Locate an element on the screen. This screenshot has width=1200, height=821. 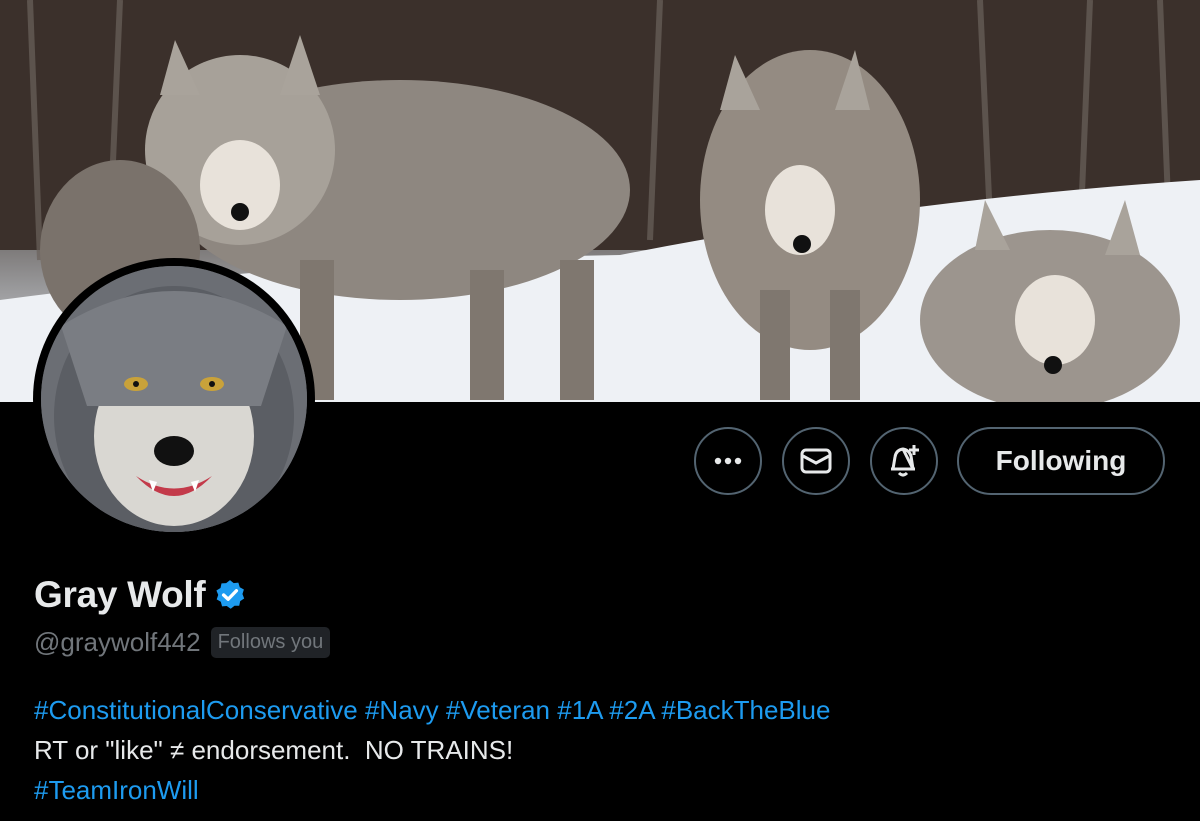
profile-handle: @graywolf442 is located at coordinates (117, 642).